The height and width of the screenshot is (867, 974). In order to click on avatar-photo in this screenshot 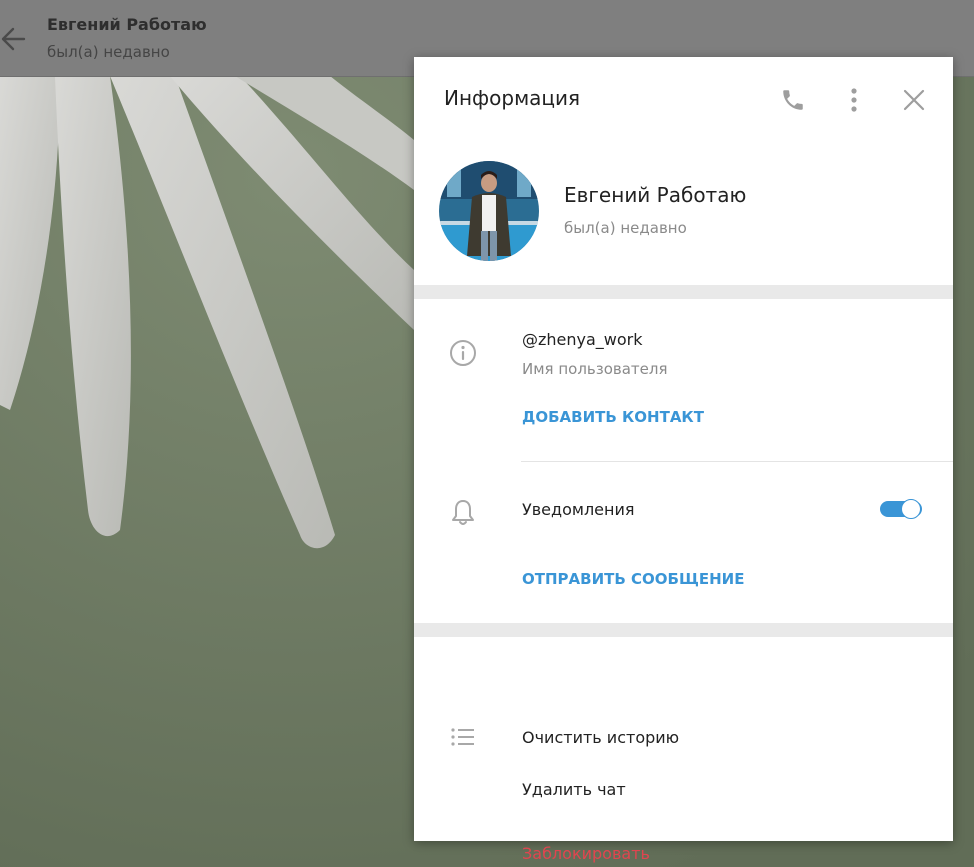, I will do `click(489, 211)`.